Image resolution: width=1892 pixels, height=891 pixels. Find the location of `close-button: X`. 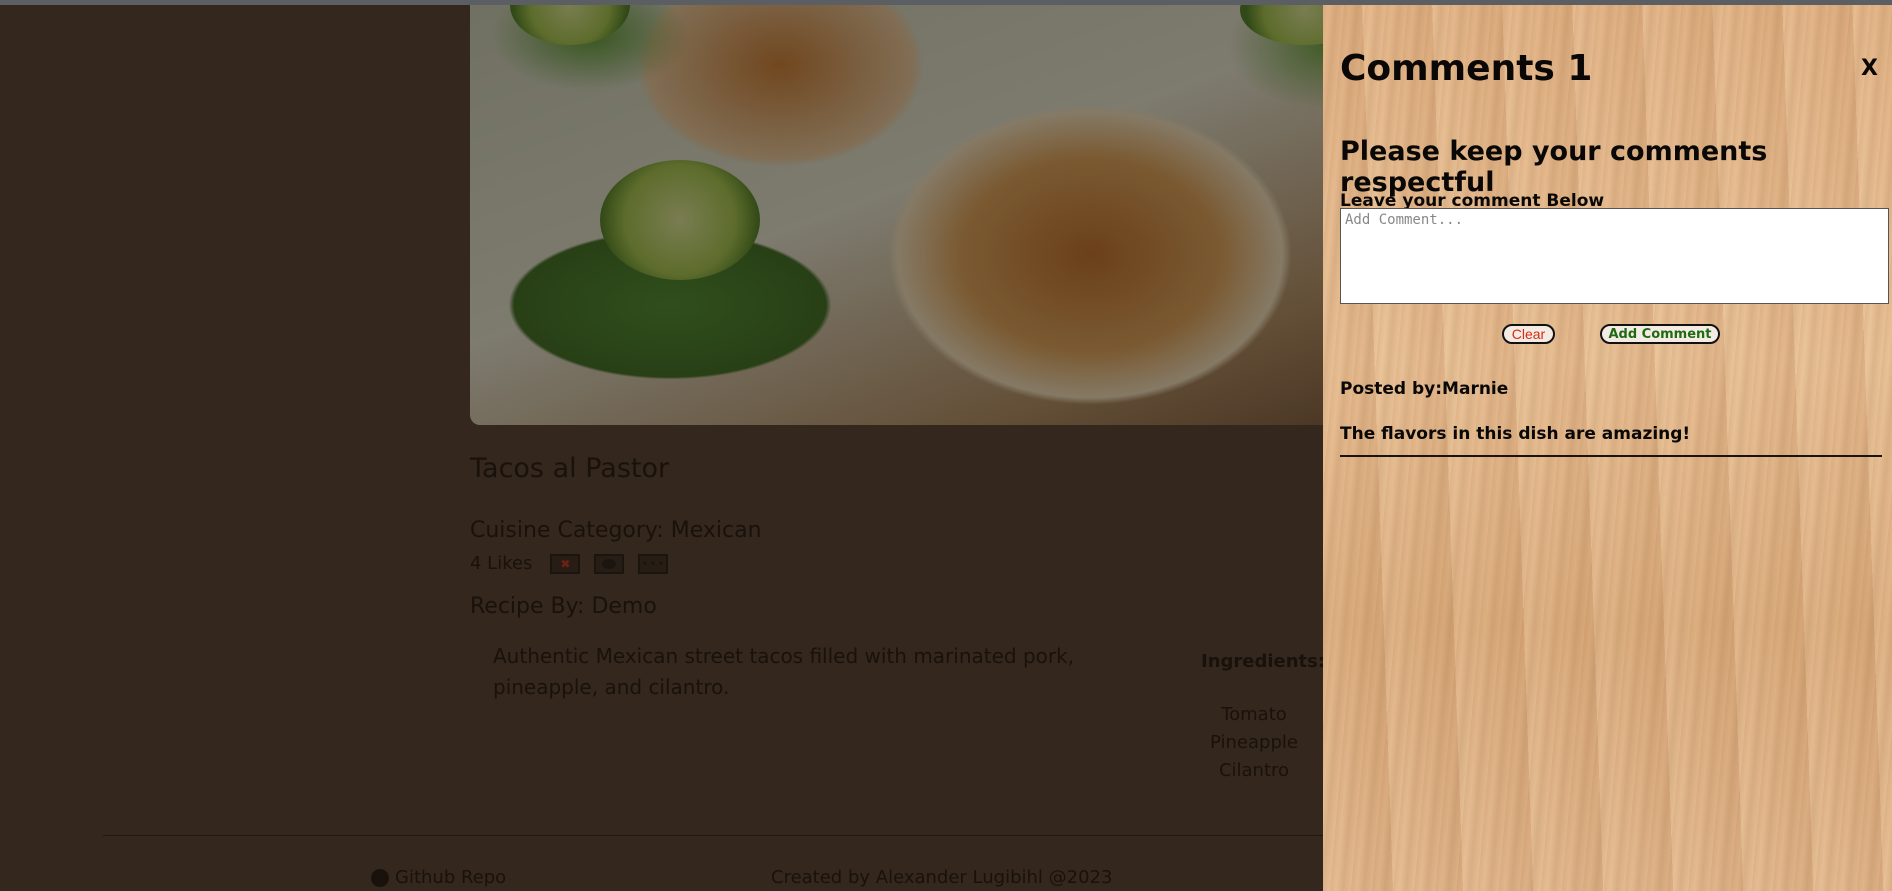

close-button: X is located at coordinates (1869, 68).